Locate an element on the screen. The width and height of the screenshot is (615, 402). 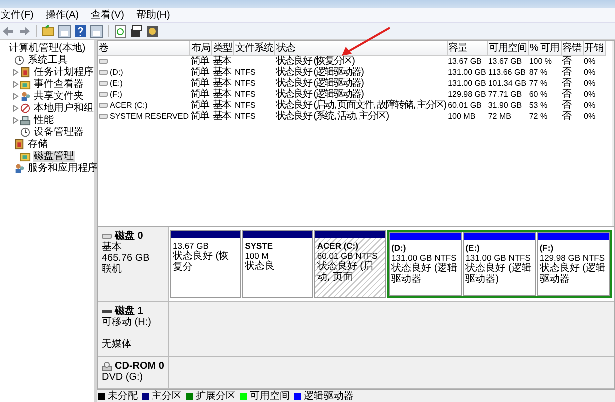
column-header: 容错 is located at coordinates (572, 48).